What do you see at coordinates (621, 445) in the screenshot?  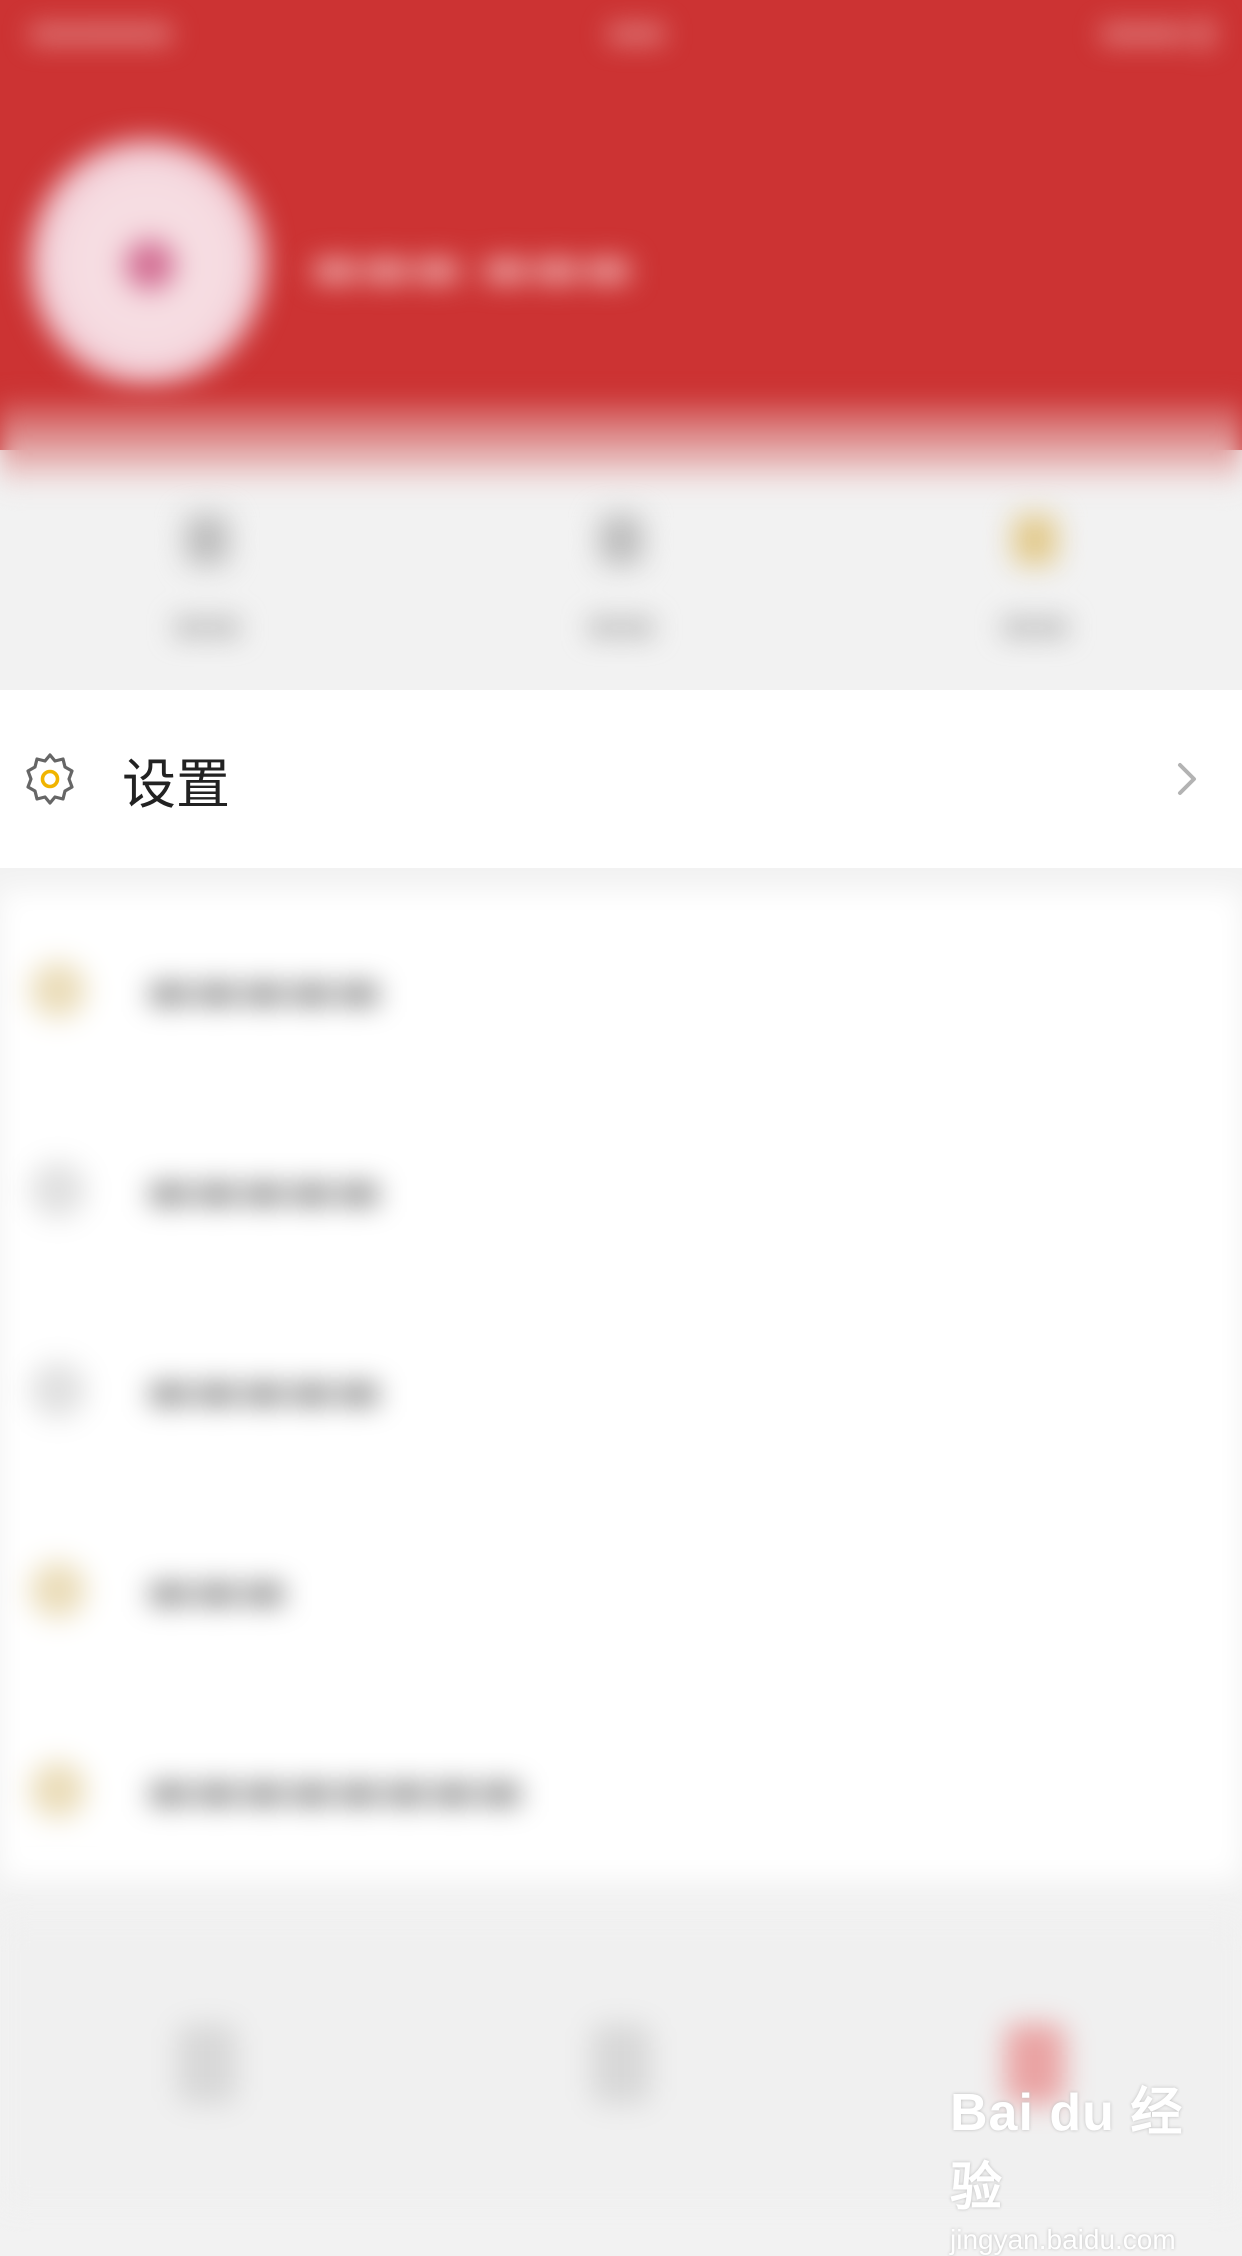 I see `header-fade` at bounding box center [621, 445].